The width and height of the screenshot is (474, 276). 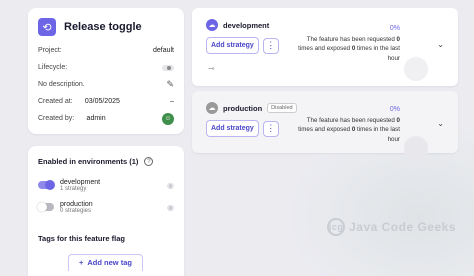 I want to click on created-by-label: Created by:, so click(x=56, y=118).